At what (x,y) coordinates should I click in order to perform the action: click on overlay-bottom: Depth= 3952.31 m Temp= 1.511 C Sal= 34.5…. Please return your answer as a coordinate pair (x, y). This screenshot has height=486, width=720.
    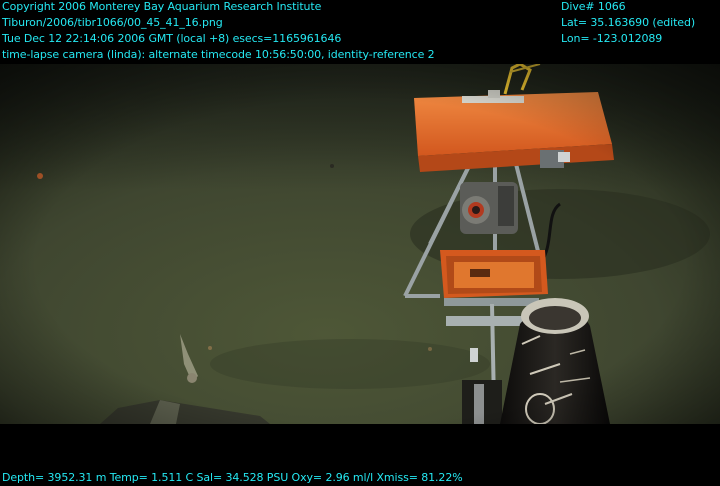
    Looking at the image, I should click on (232, 478).